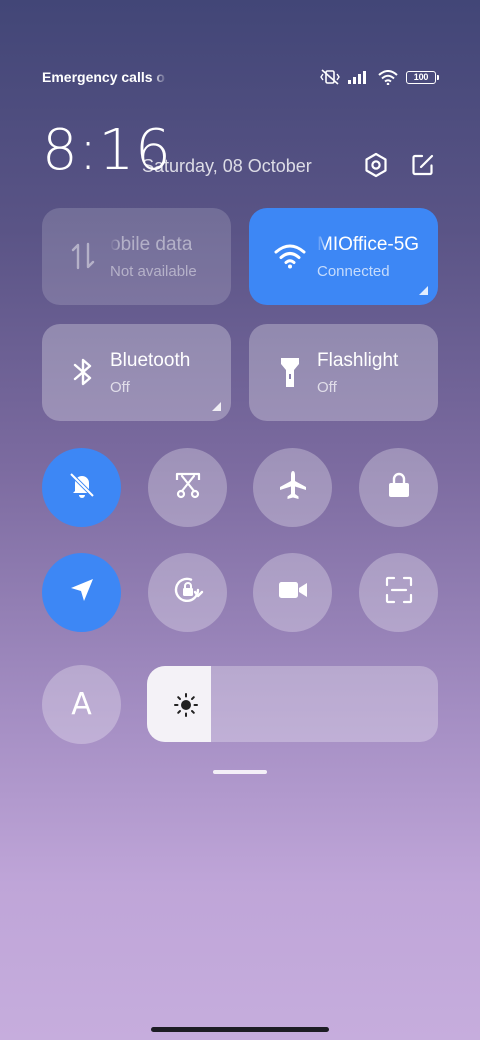 The width and height of the screenshot is (480, 1040). I want to click on screenshot-toggle, so click(187, 487).